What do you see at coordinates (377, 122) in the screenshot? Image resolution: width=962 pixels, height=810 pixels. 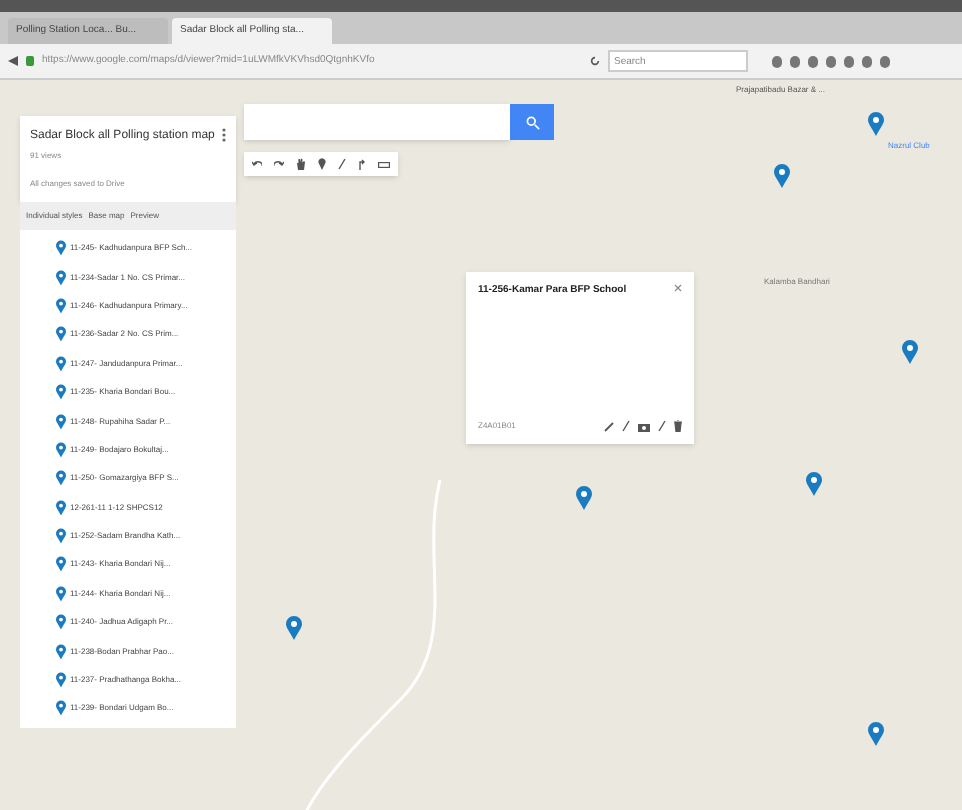 I see `search-field` at bounding box center [377, 122].